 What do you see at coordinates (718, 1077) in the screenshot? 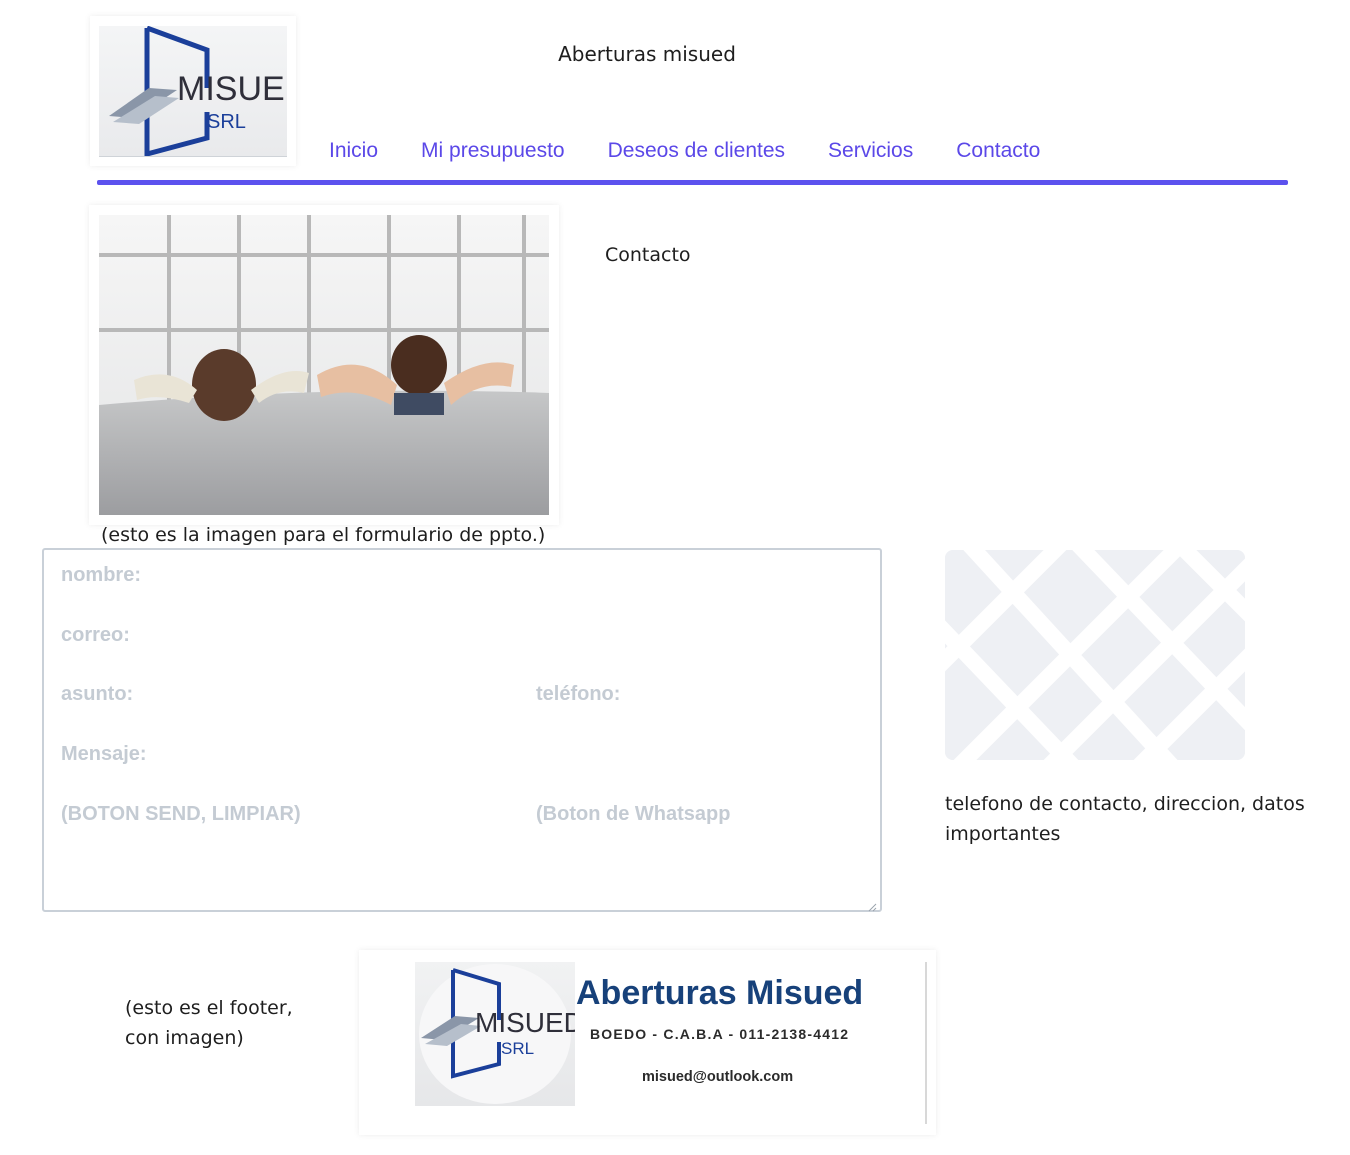
I see `footer-email: misued@outlook.com` at bounding box center [718, 1077].